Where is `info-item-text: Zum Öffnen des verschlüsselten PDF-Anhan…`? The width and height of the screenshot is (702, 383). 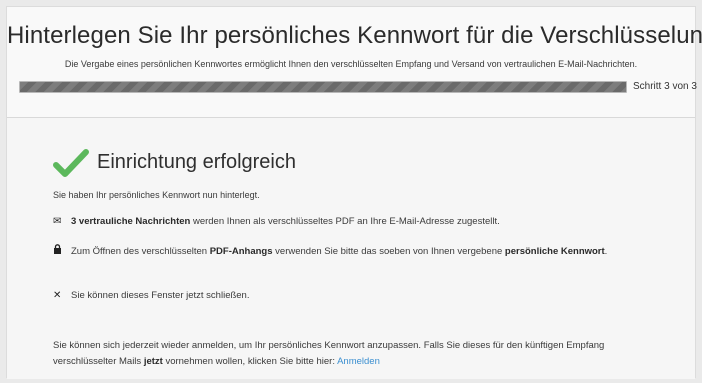
info-item-text: Zum Öffnen des verschlüsselten PDF-Anhan… is located at coordinates (366, 251).